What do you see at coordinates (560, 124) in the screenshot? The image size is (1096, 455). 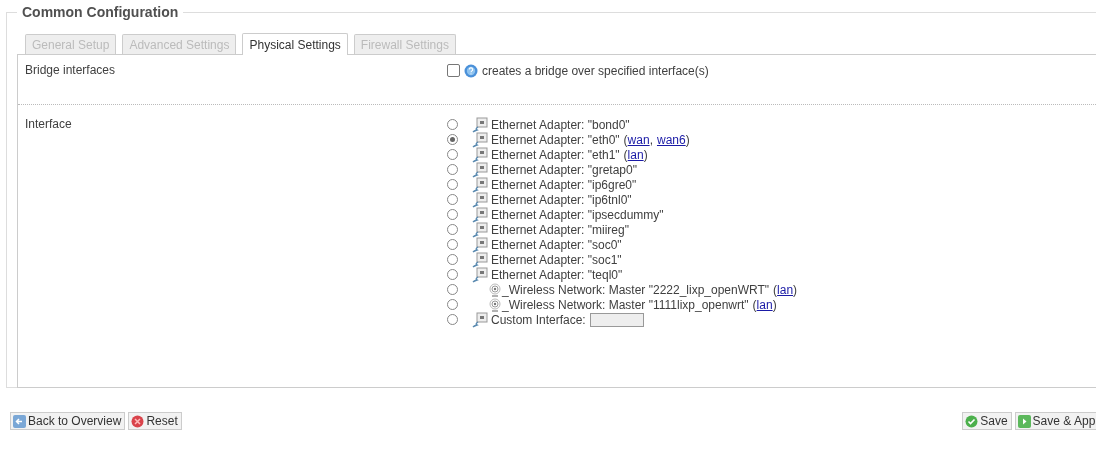 I see `interface-label: Ethernet Adapter: "bond0"` at bounding box center [560, 124].